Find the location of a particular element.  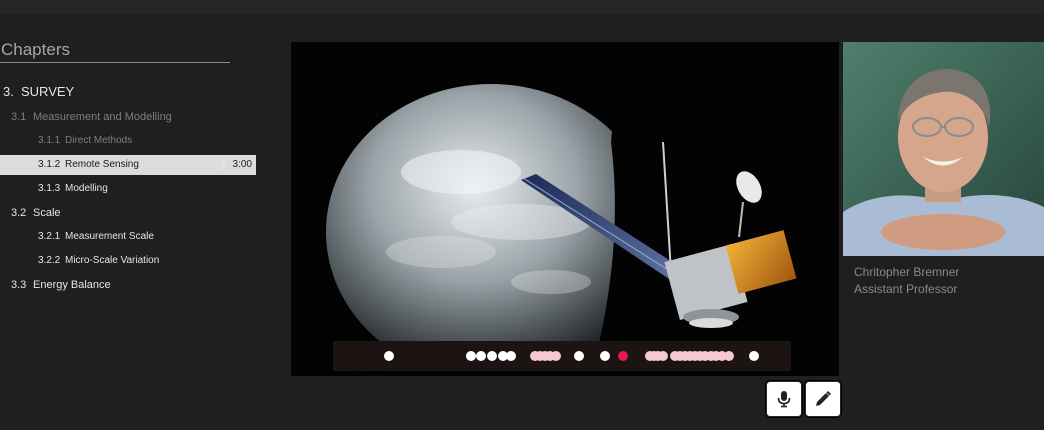

top-bar is located at coordinates (522, 7).